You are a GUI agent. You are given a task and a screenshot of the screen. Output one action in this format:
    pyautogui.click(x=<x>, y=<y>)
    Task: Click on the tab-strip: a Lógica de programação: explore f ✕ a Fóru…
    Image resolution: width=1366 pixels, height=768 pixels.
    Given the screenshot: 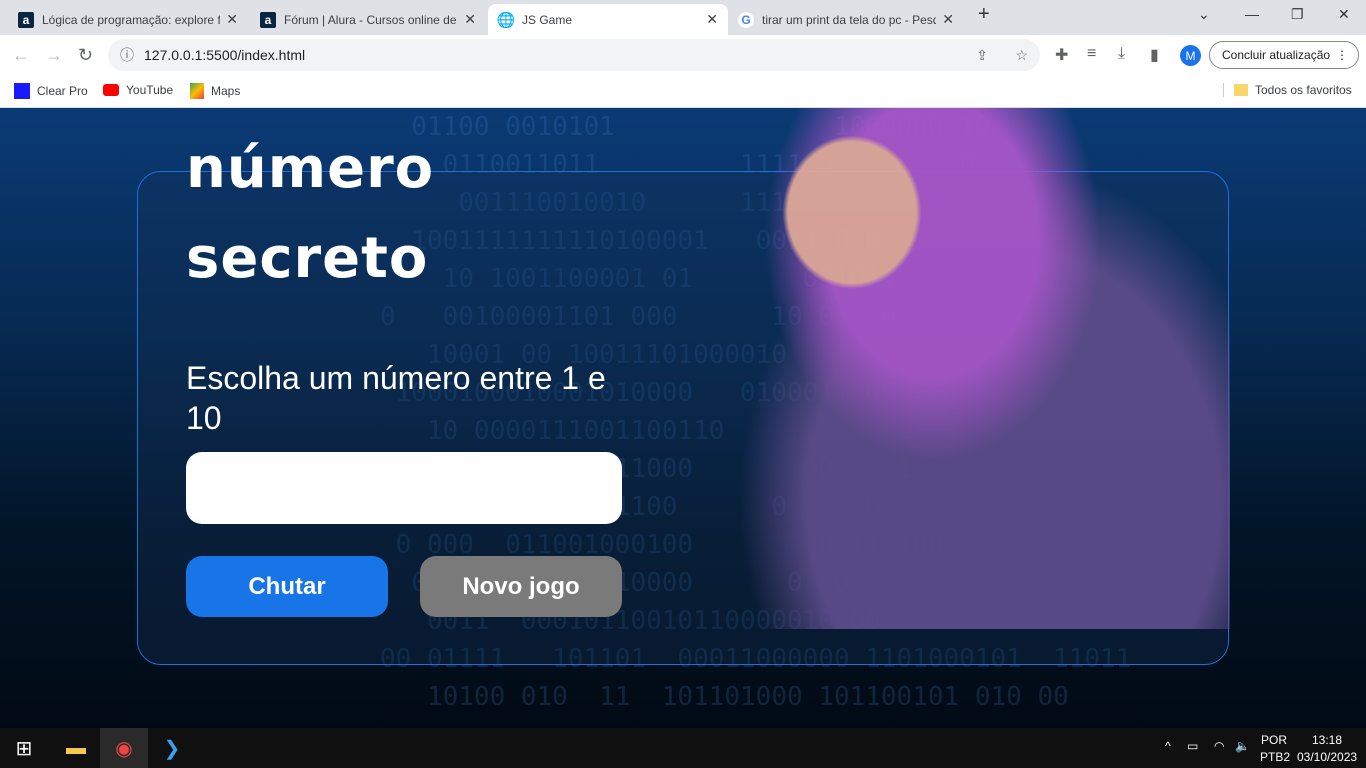 What is the action you would take?
    pyautogui.click(x=683, y=17)
    